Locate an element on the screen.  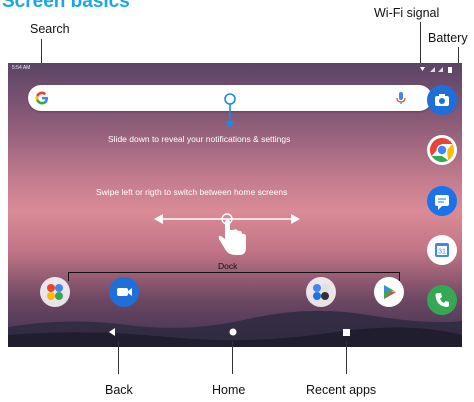
tools-folder-icon is located at coordinates (321, 292).